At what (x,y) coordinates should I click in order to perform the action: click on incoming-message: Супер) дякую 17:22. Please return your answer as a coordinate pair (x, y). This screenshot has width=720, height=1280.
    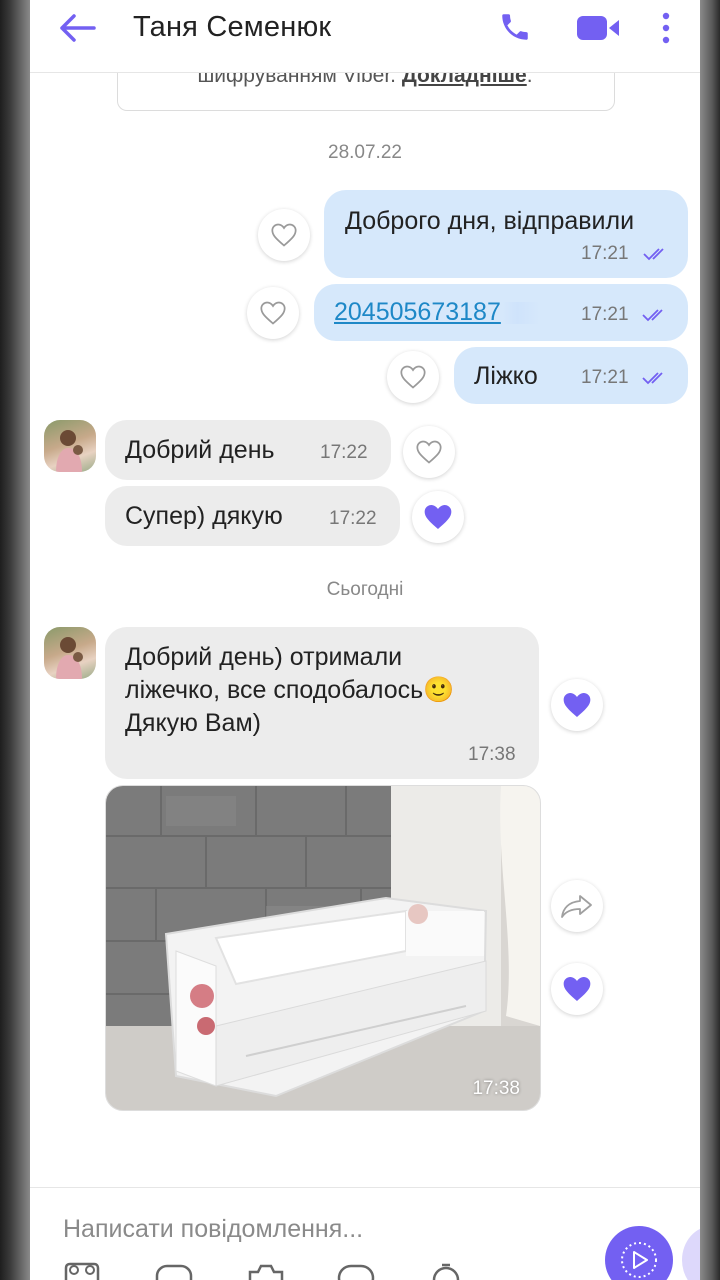
    Looking at the image, I should click on (252, 516).